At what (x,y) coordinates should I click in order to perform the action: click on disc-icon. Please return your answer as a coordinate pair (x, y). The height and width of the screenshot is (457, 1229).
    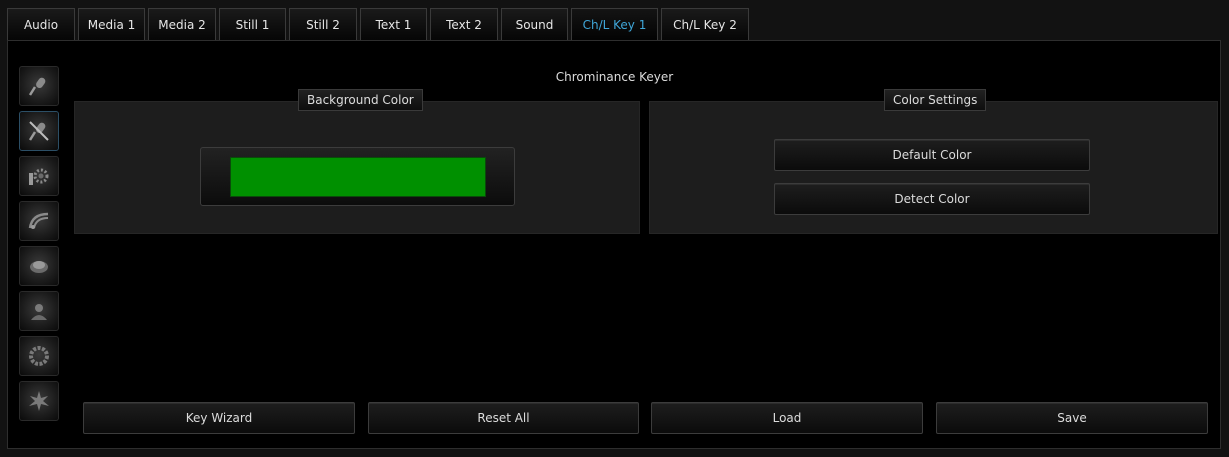
    Looking at the image, I should click on (39, 266).